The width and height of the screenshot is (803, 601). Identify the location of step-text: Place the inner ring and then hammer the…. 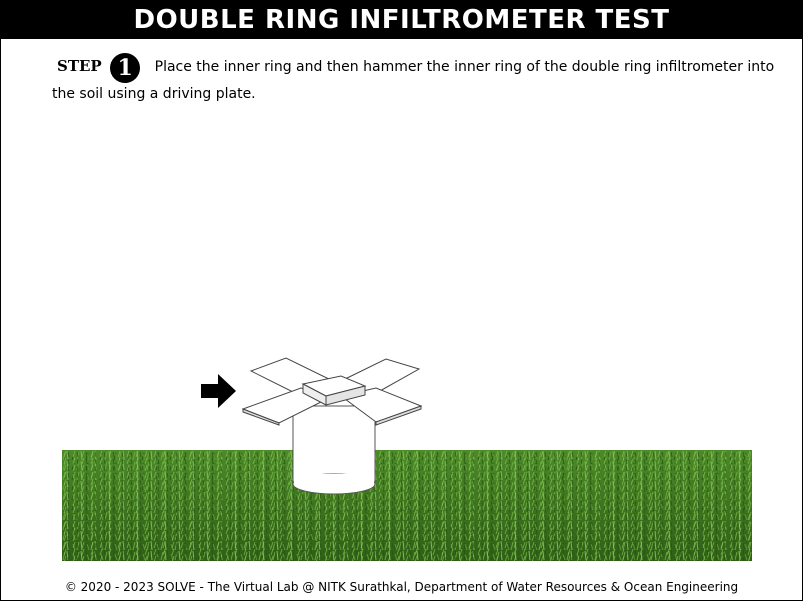
(413, 80).